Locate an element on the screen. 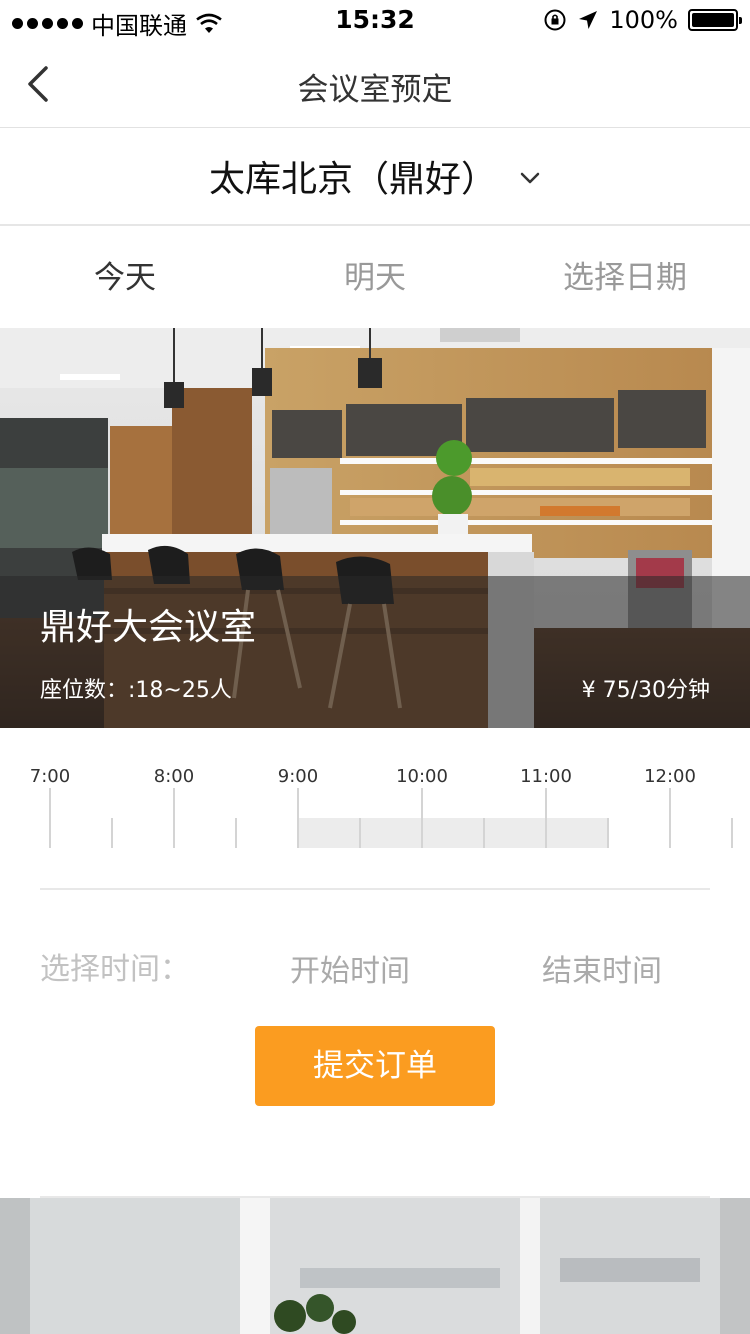 This screenshot has width=750, height=1334. room-price: ¥ 75/30分钟 is located at coordinates (645, 690).